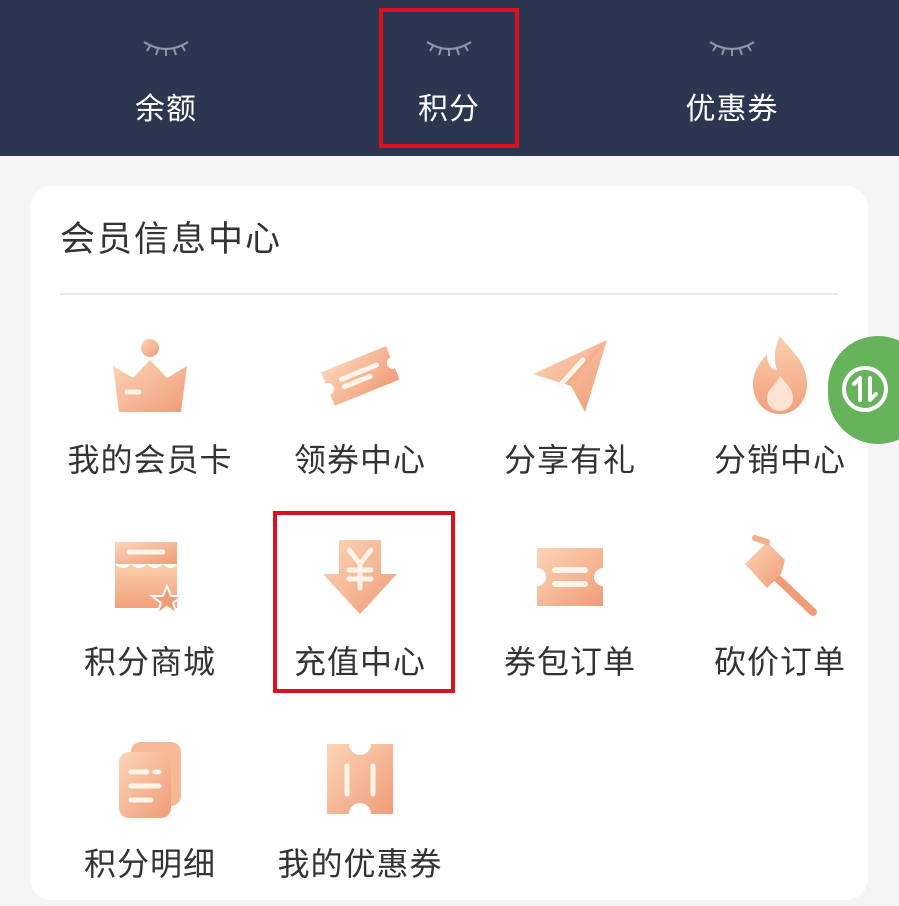  What do you see at coordinates (149, 662) in the screenshot?
I see `grid-item-label: 积分商城` at bounding box center [149, 662].